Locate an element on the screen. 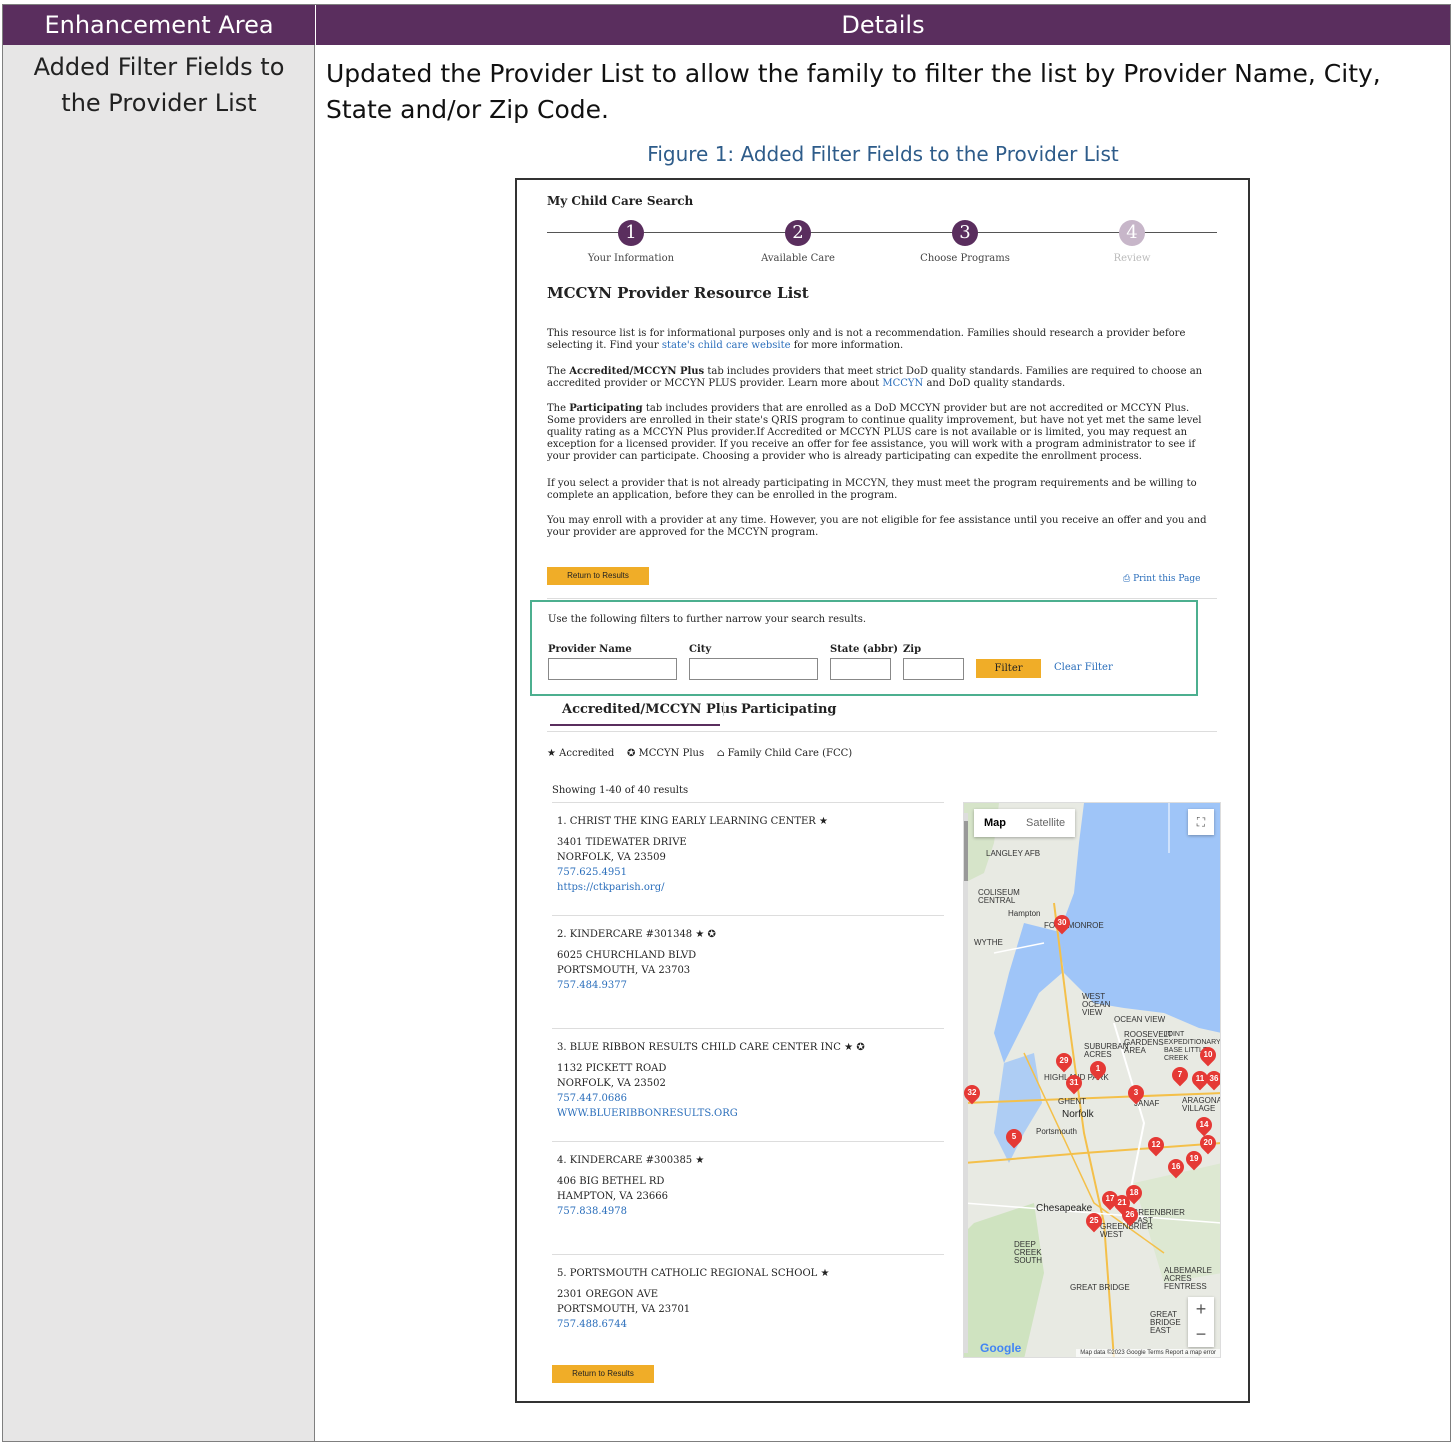  provider-address-line1: 6025 CHURCHLAND BLVD is located at coordinates (627, 955).